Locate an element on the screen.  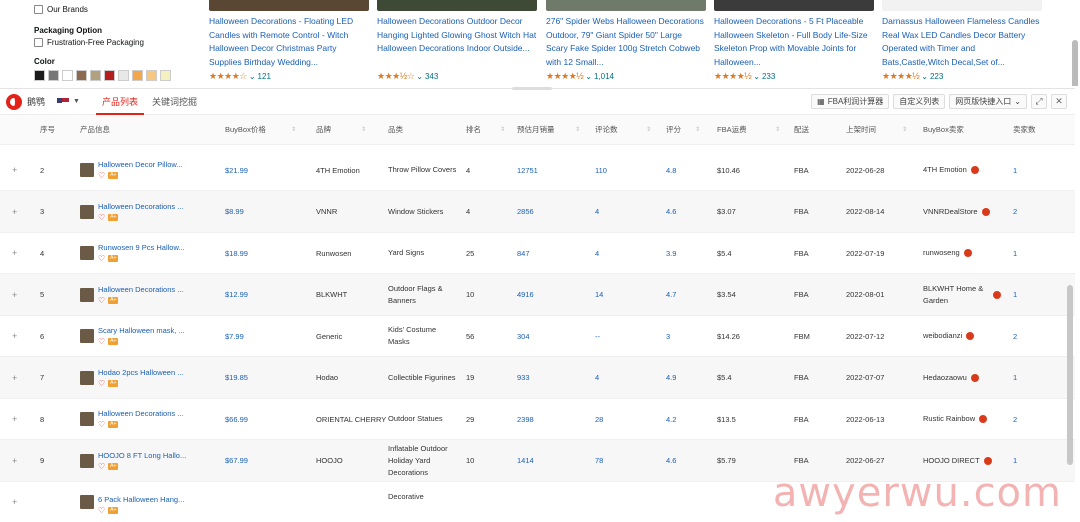
monthly-sales: 2856 is located at coordinates (525, 212).